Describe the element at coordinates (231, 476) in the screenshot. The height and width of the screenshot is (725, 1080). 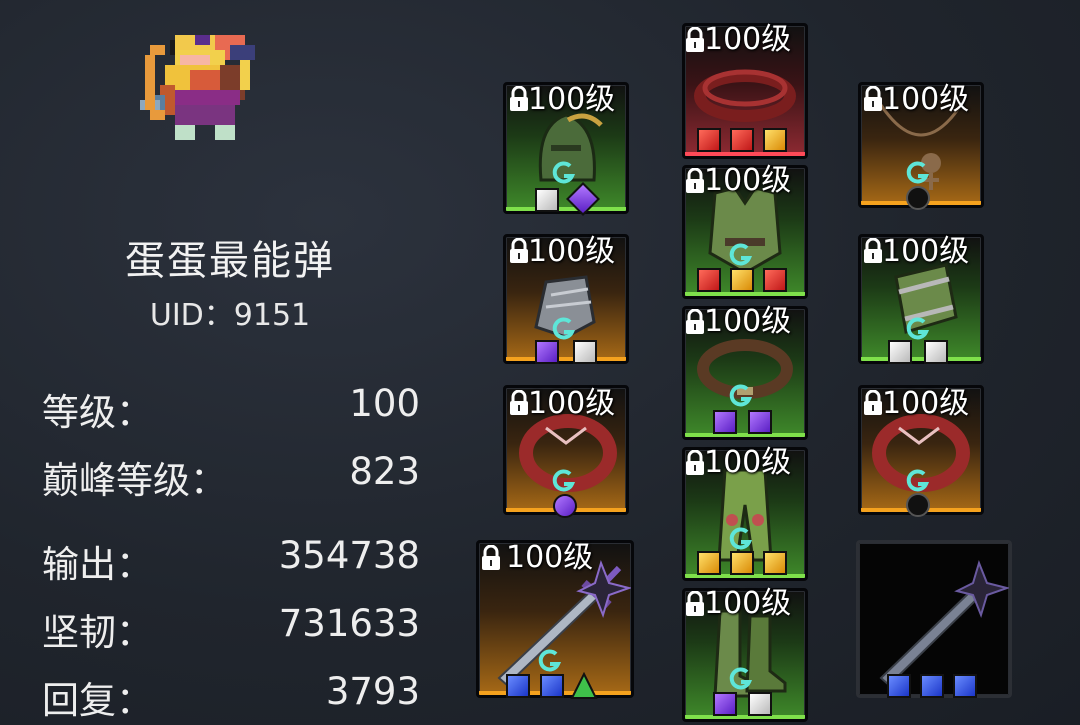
I see `stat-peak-level: 巅峰等级： 823` at that location.